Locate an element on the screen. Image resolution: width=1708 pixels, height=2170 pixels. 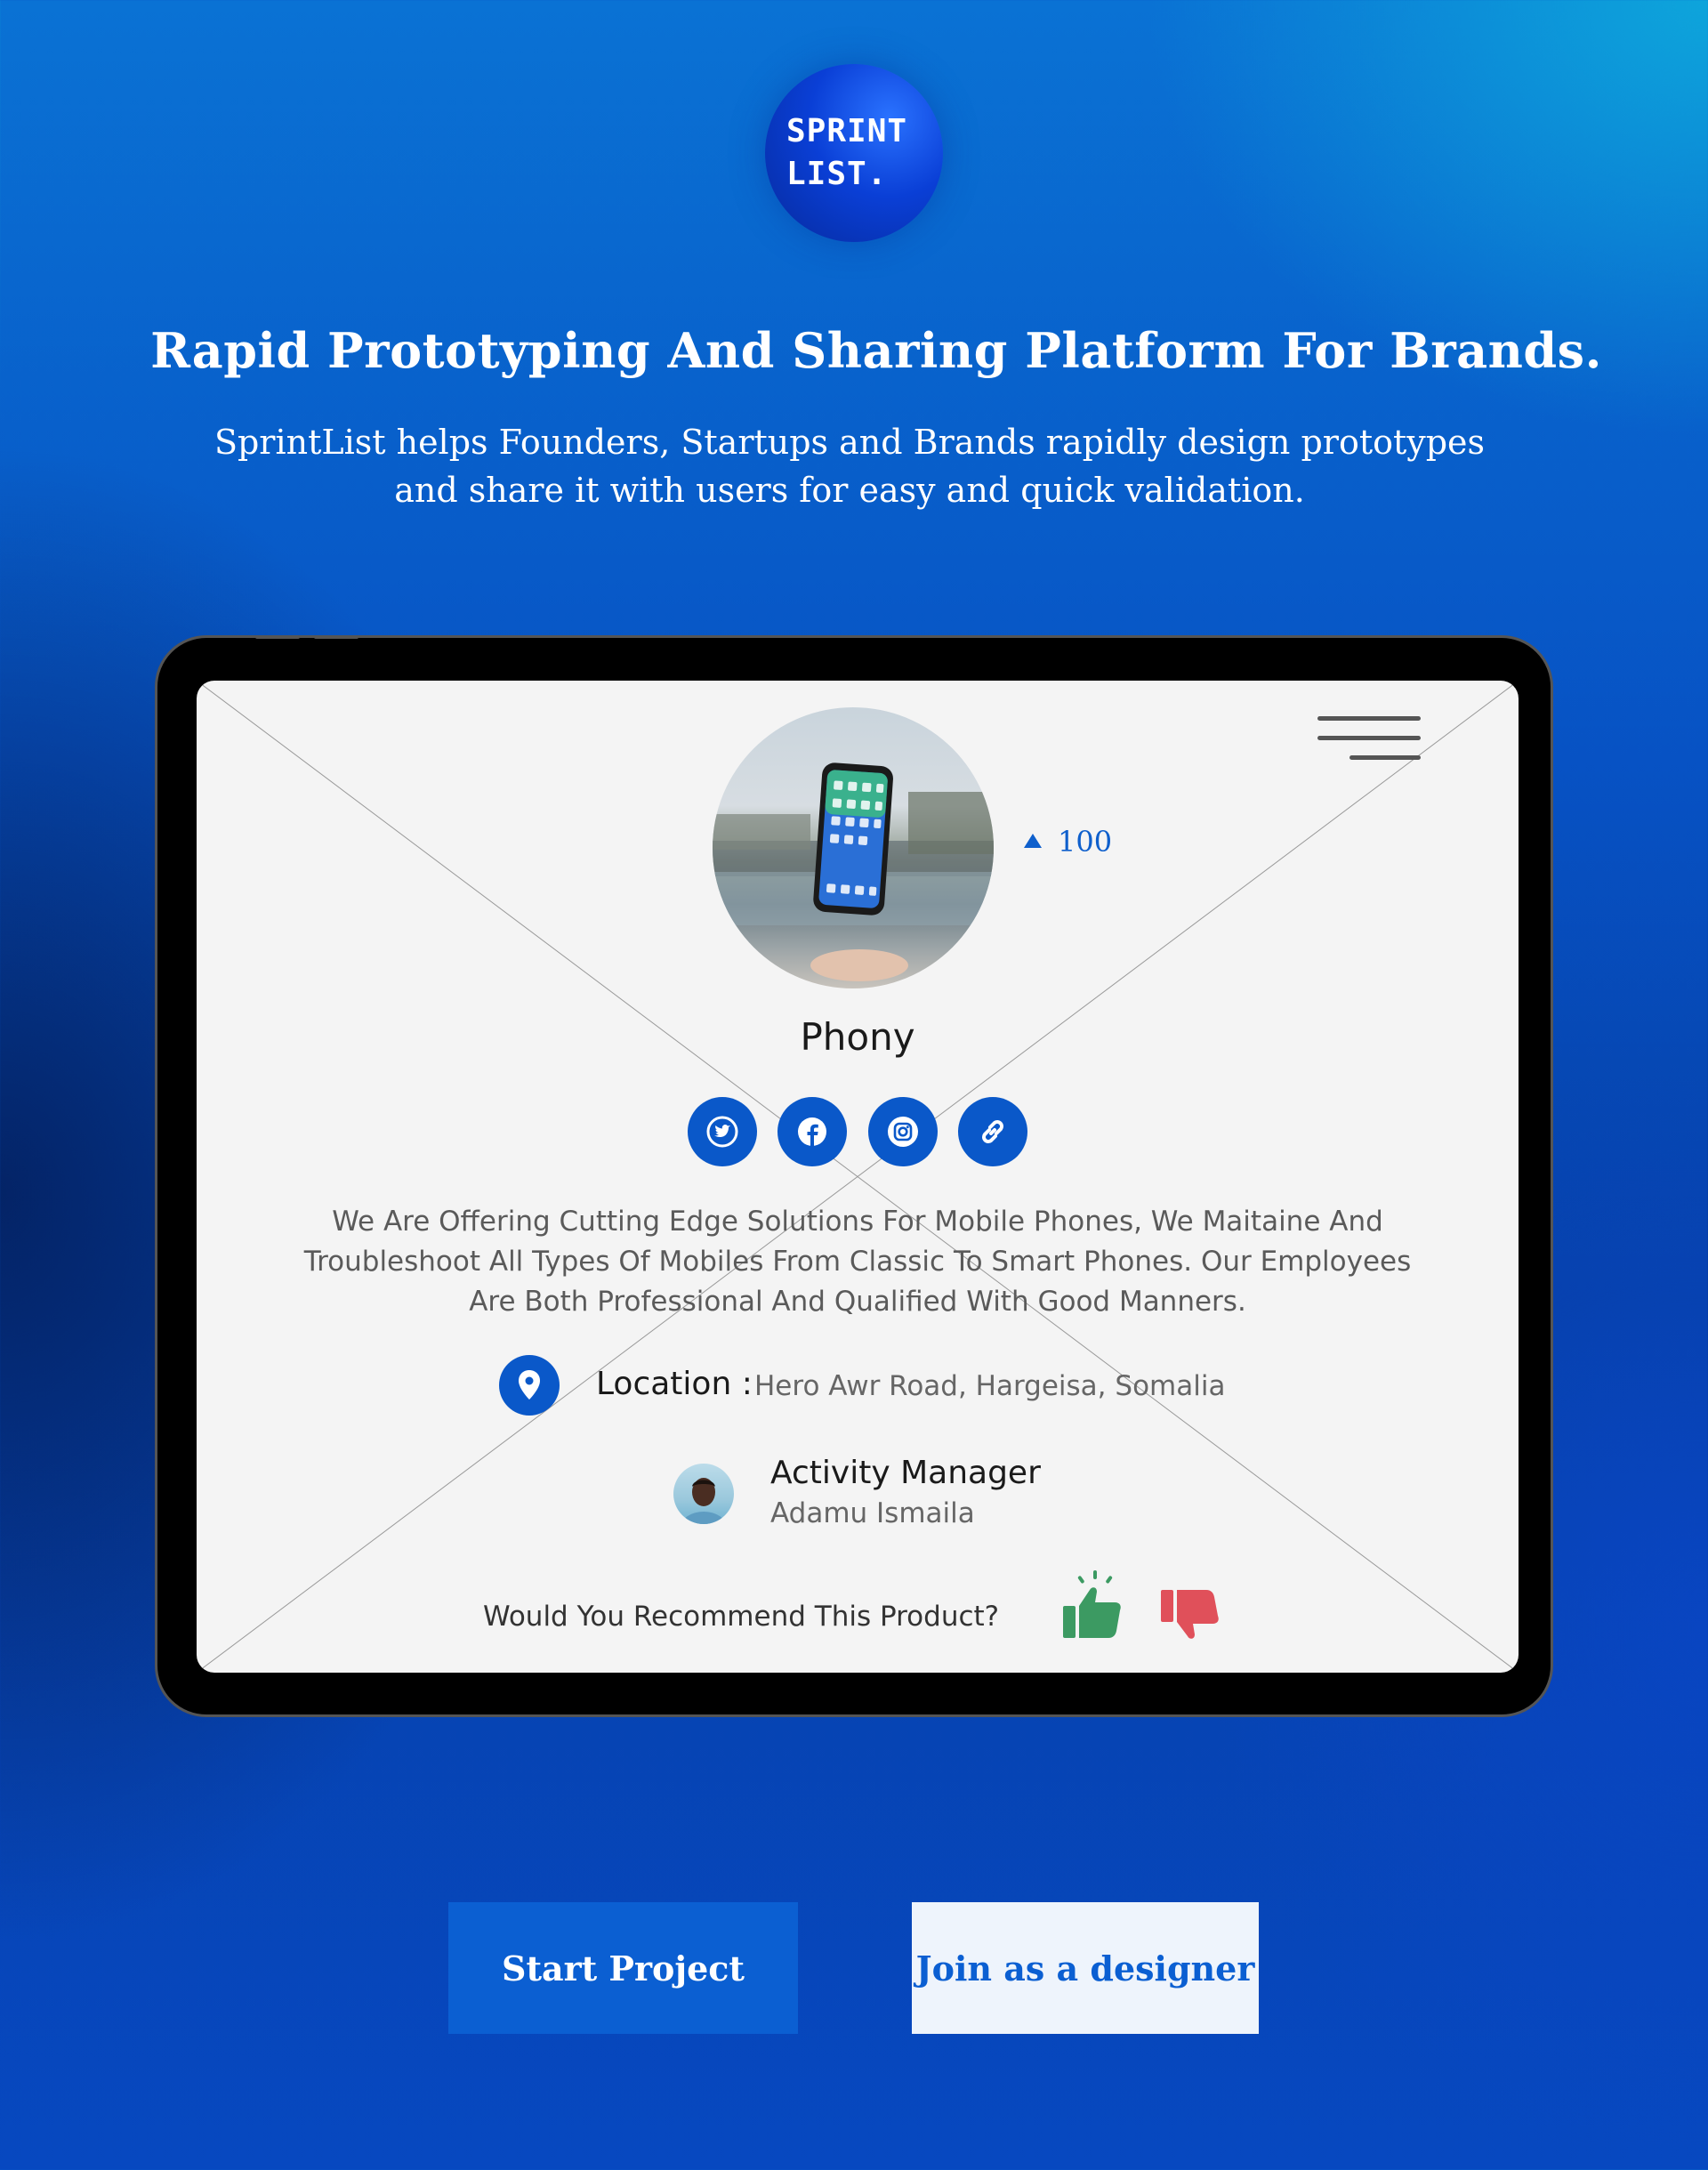
recommend-question: Would You Recommend This Product? is located at coordinates (741, 1617).